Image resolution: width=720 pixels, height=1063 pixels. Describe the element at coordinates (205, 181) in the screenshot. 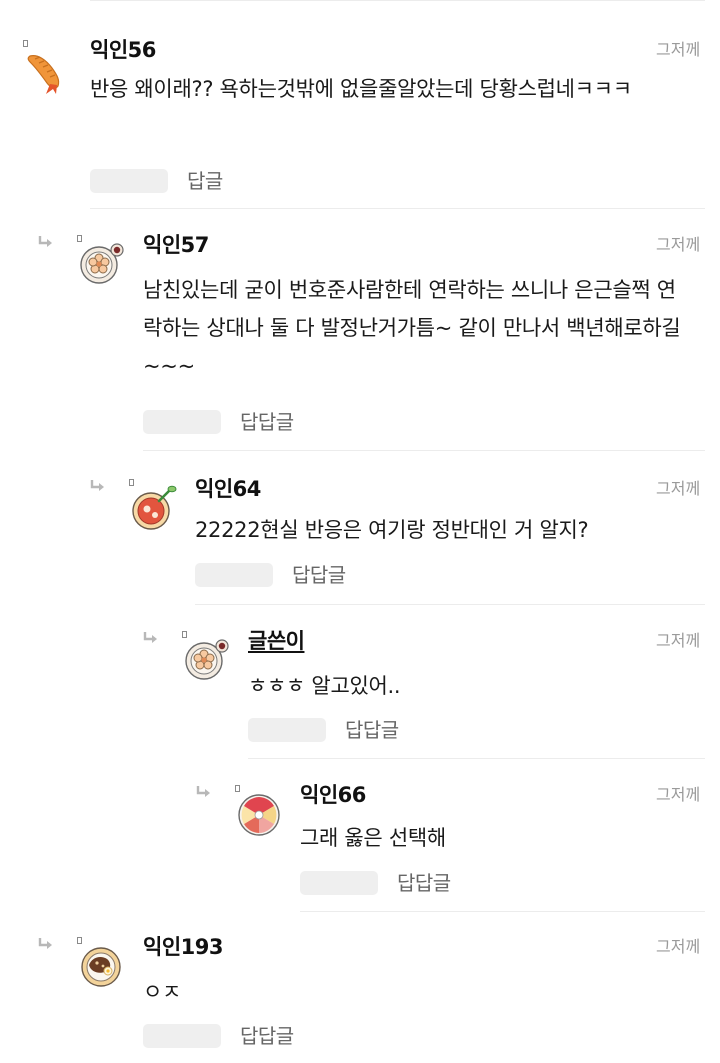

I see `reply-button: 답글` at that location.